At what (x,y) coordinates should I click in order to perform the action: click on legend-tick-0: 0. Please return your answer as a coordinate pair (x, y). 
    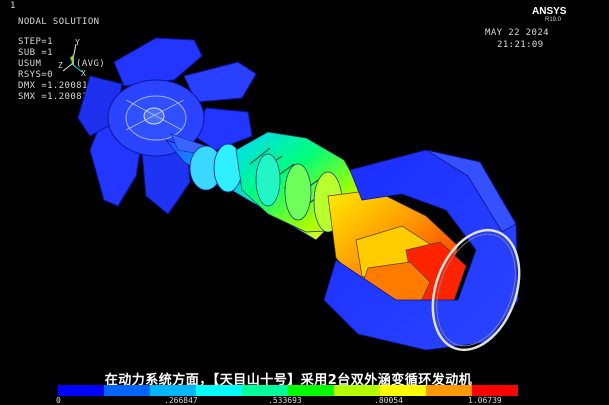
    Looking at the image, I should click on (58, 400).